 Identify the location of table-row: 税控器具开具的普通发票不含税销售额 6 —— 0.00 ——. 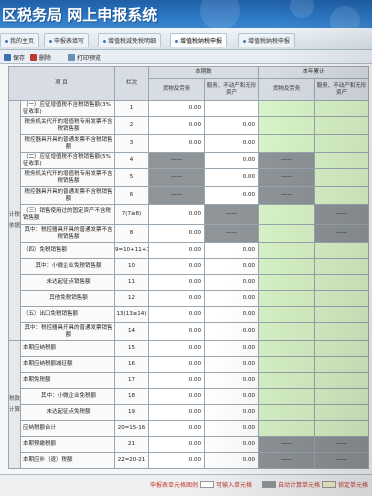
(189, 195).